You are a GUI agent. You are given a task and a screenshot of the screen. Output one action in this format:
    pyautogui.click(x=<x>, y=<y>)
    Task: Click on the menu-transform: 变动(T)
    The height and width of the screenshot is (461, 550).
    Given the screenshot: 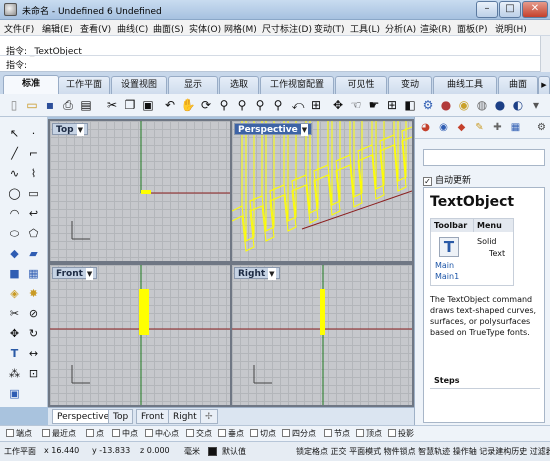 What is the action you would take?
    pyautogui.click(x=329, y=28)
    